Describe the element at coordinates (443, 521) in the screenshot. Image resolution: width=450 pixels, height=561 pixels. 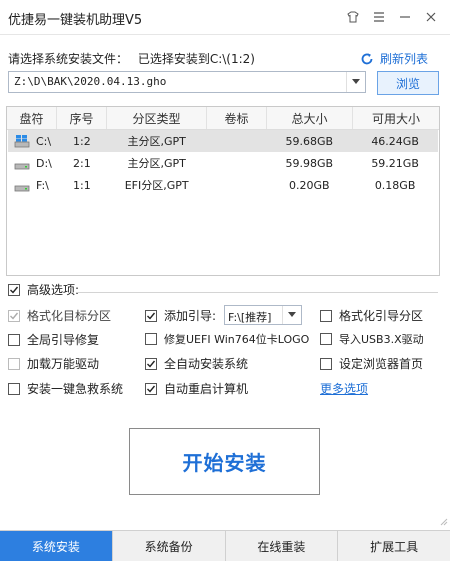
I see `resize-grip-icon` at that location.